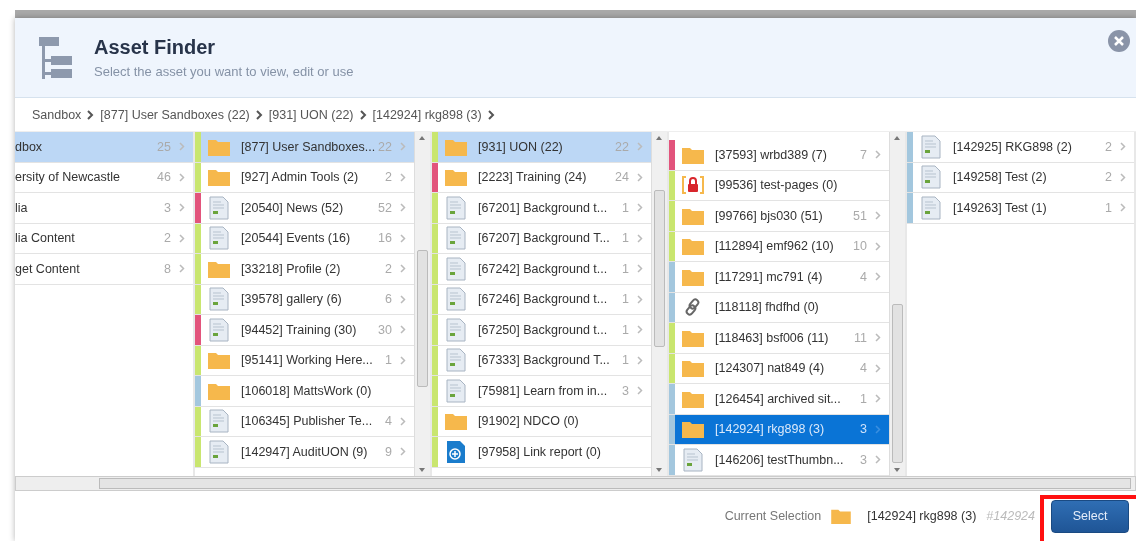  I want to click on child-count: 3, so click(864, 459).